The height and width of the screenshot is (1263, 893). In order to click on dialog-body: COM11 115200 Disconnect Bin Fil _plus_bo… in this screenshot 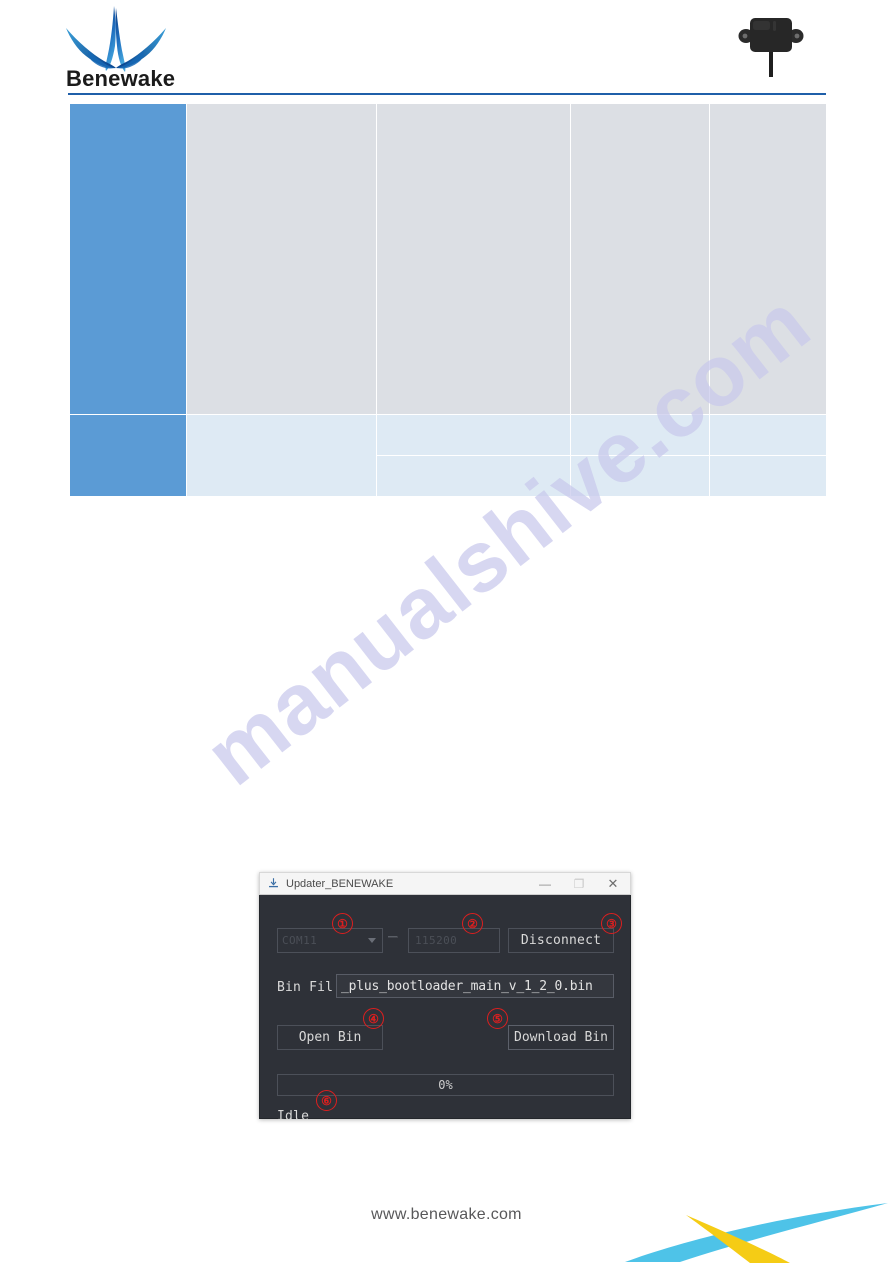, I will do `click(445, 1009)`.